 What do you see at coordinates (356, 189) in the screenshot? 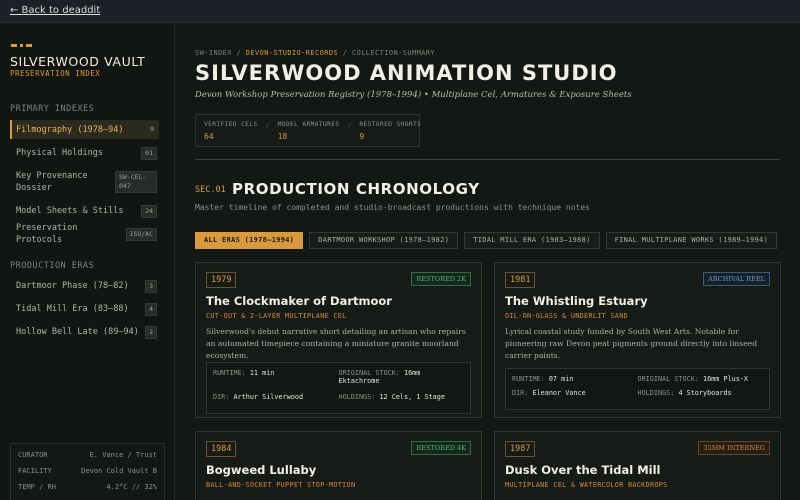
I see `section-title: PRODUCTION CHRONOLOGY` at bounding box center [356, 189].